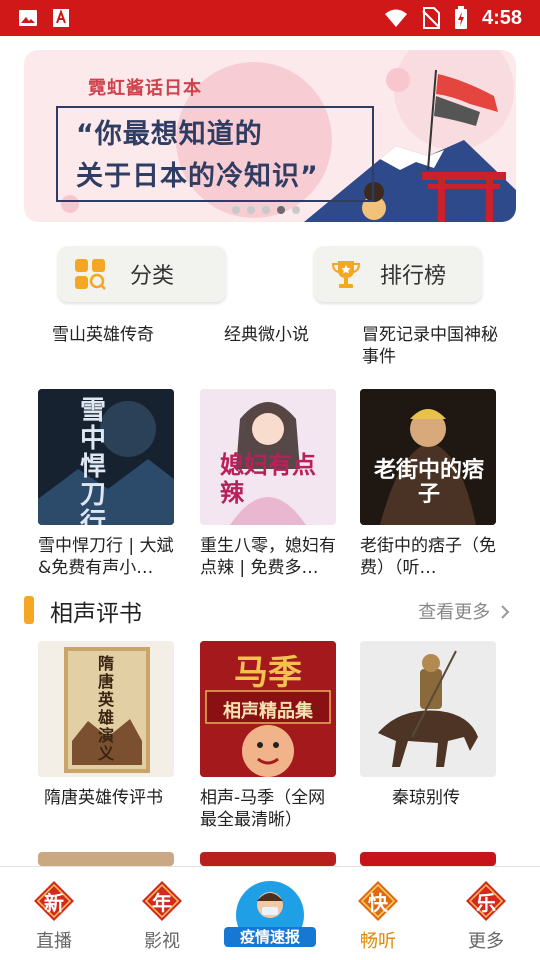  Describe the element at coordinates (268, 673) in the screenshot. I see `cover-title: 马季` at that location.